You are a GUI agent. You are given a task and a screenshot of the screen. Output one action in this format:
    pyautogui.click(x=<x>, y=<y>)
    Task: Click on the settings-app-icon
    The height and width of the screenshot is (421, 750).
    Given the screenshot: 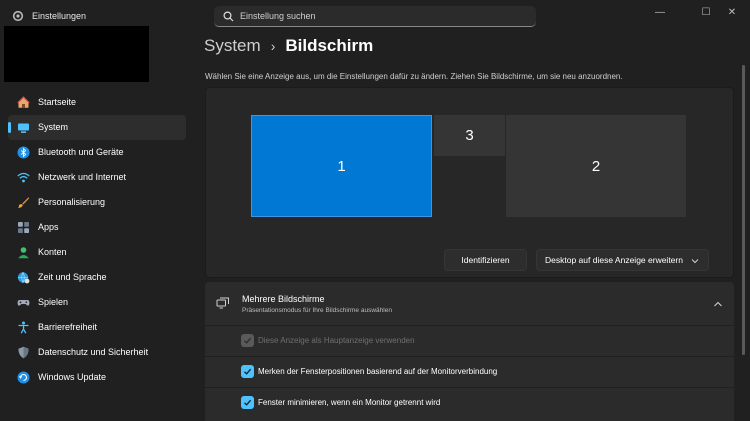 What is the action you would take?
    pyautogui.click(x=18, y=16)
    